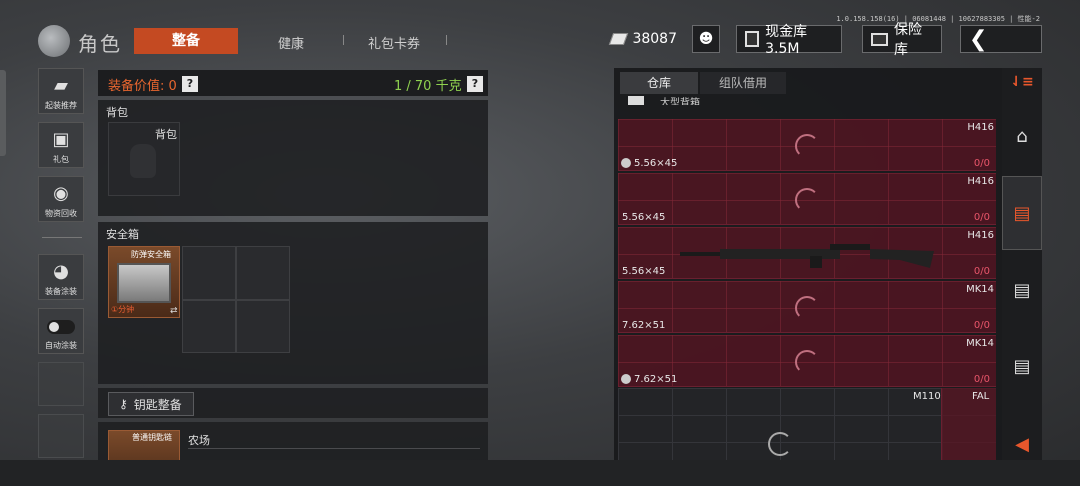 The height and width of the screenshot is (486, 1080). Describe the element at coordinates (61, 327) in the screenshot. I see `auto-skin-toggle` at that location.